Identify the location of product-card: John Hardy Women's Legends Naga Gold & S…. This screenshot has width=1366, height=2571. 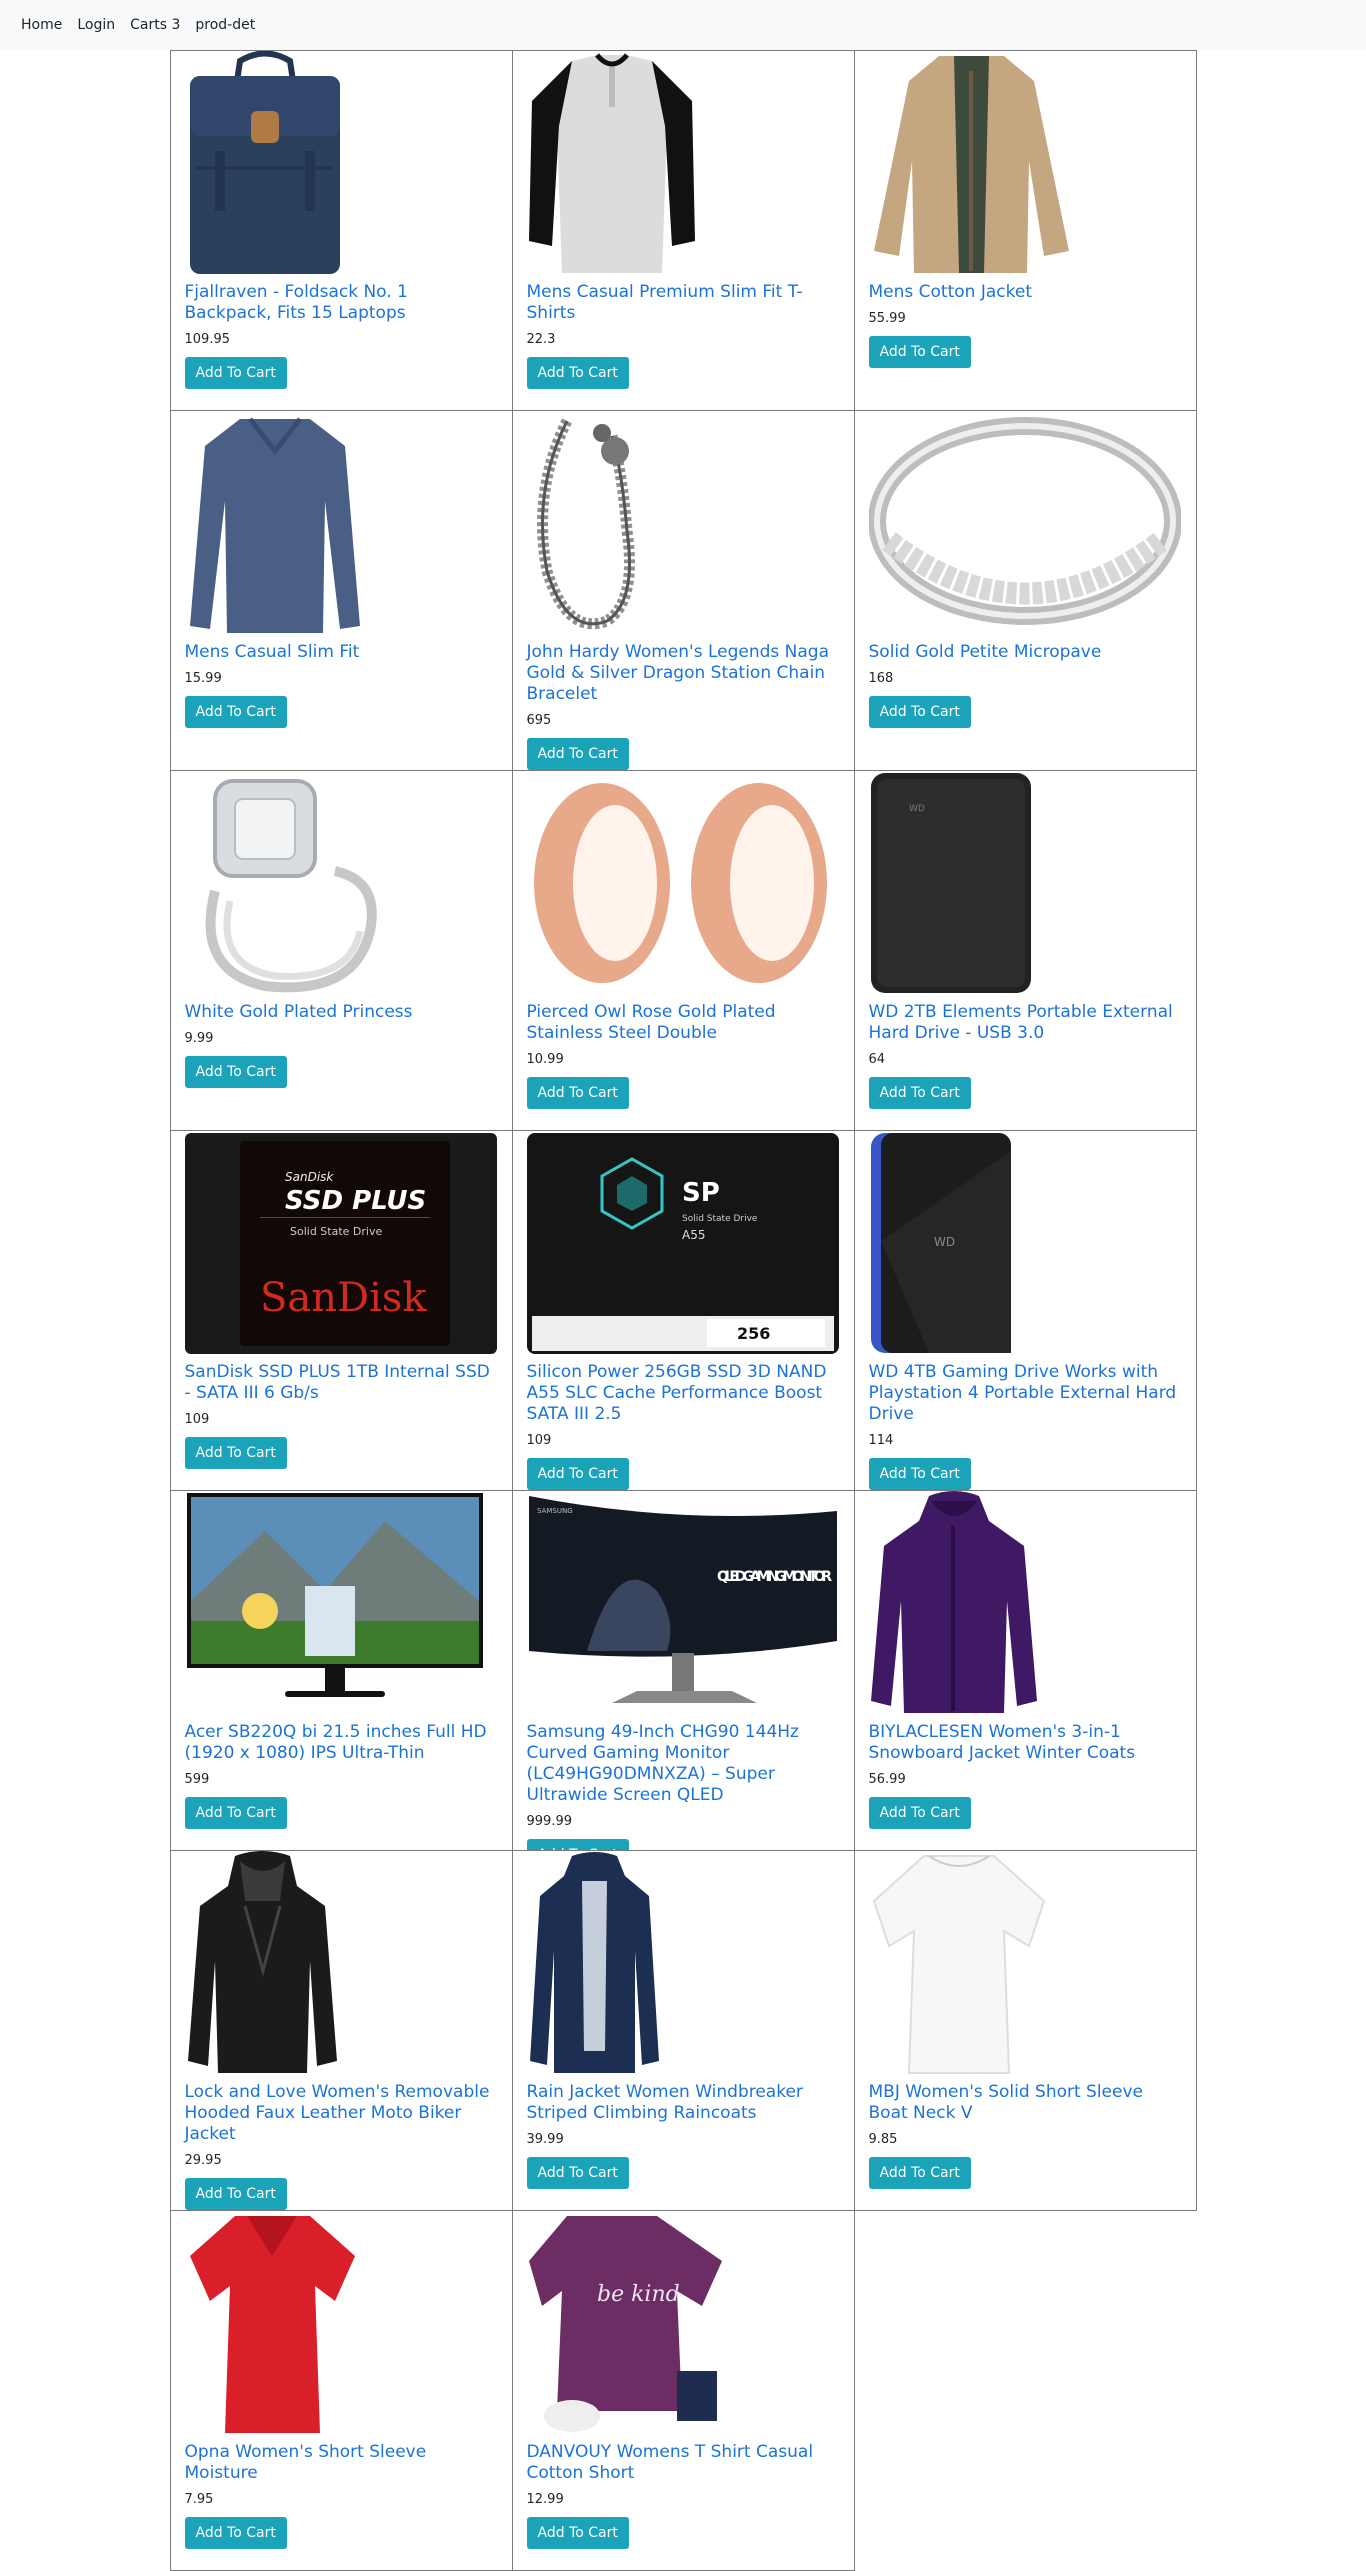
(683, 590).